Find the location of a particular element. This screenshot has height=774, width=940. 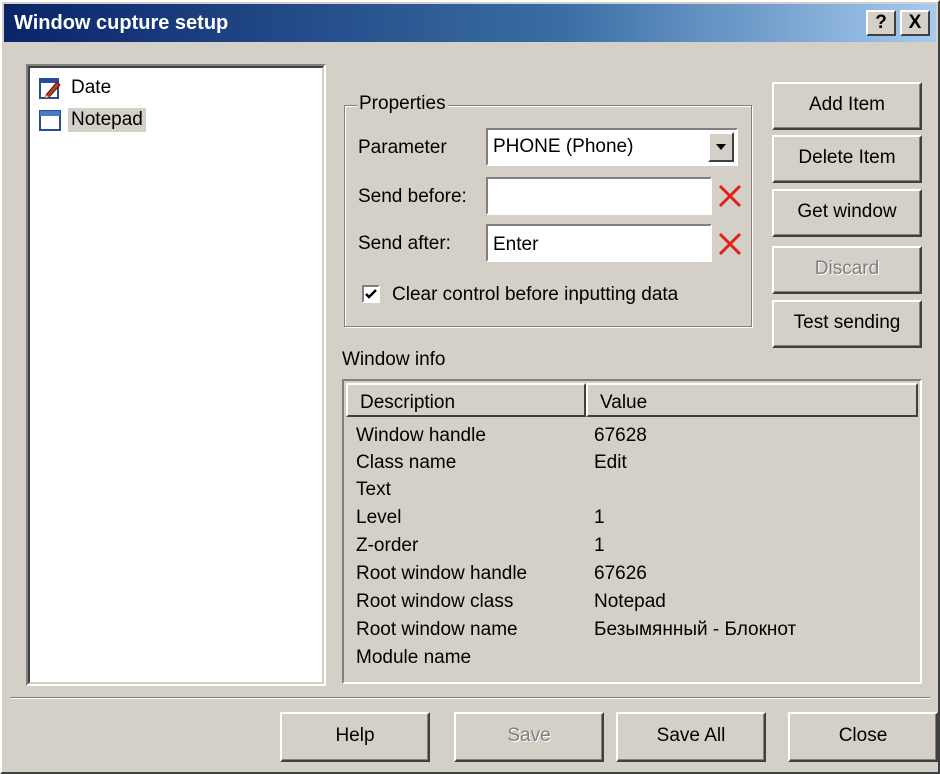

row-description: Class name is located at coordinates (406, 462).